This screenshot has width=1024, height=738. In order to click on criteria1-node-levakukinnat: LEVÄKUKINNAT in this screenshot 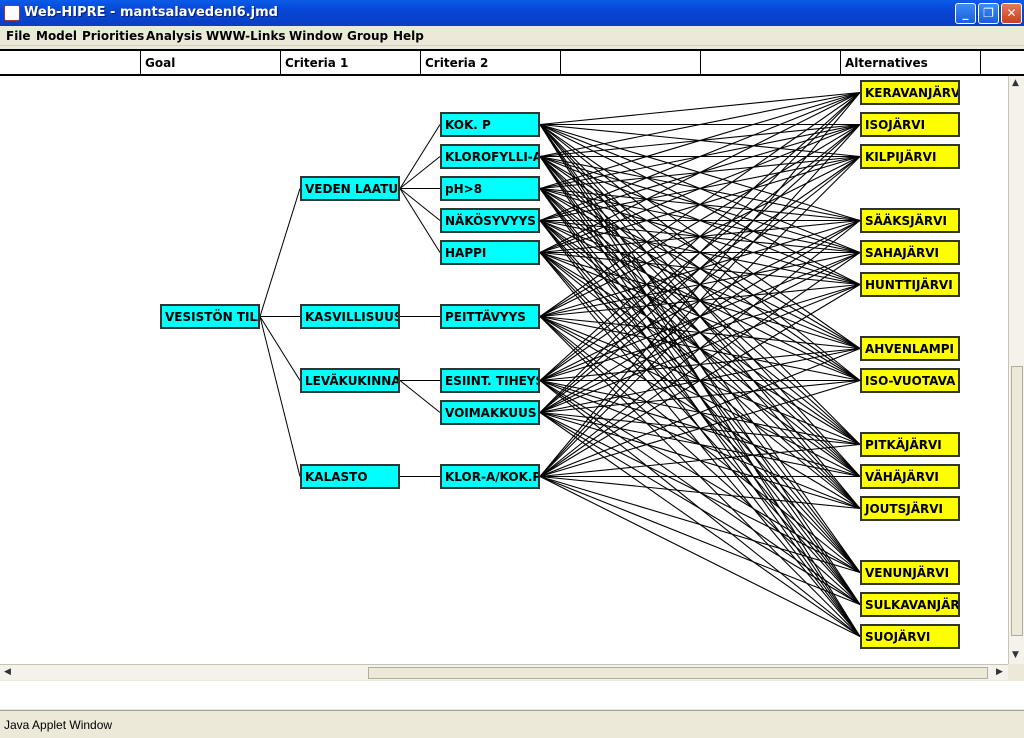, I will do `click(350, 380)`.